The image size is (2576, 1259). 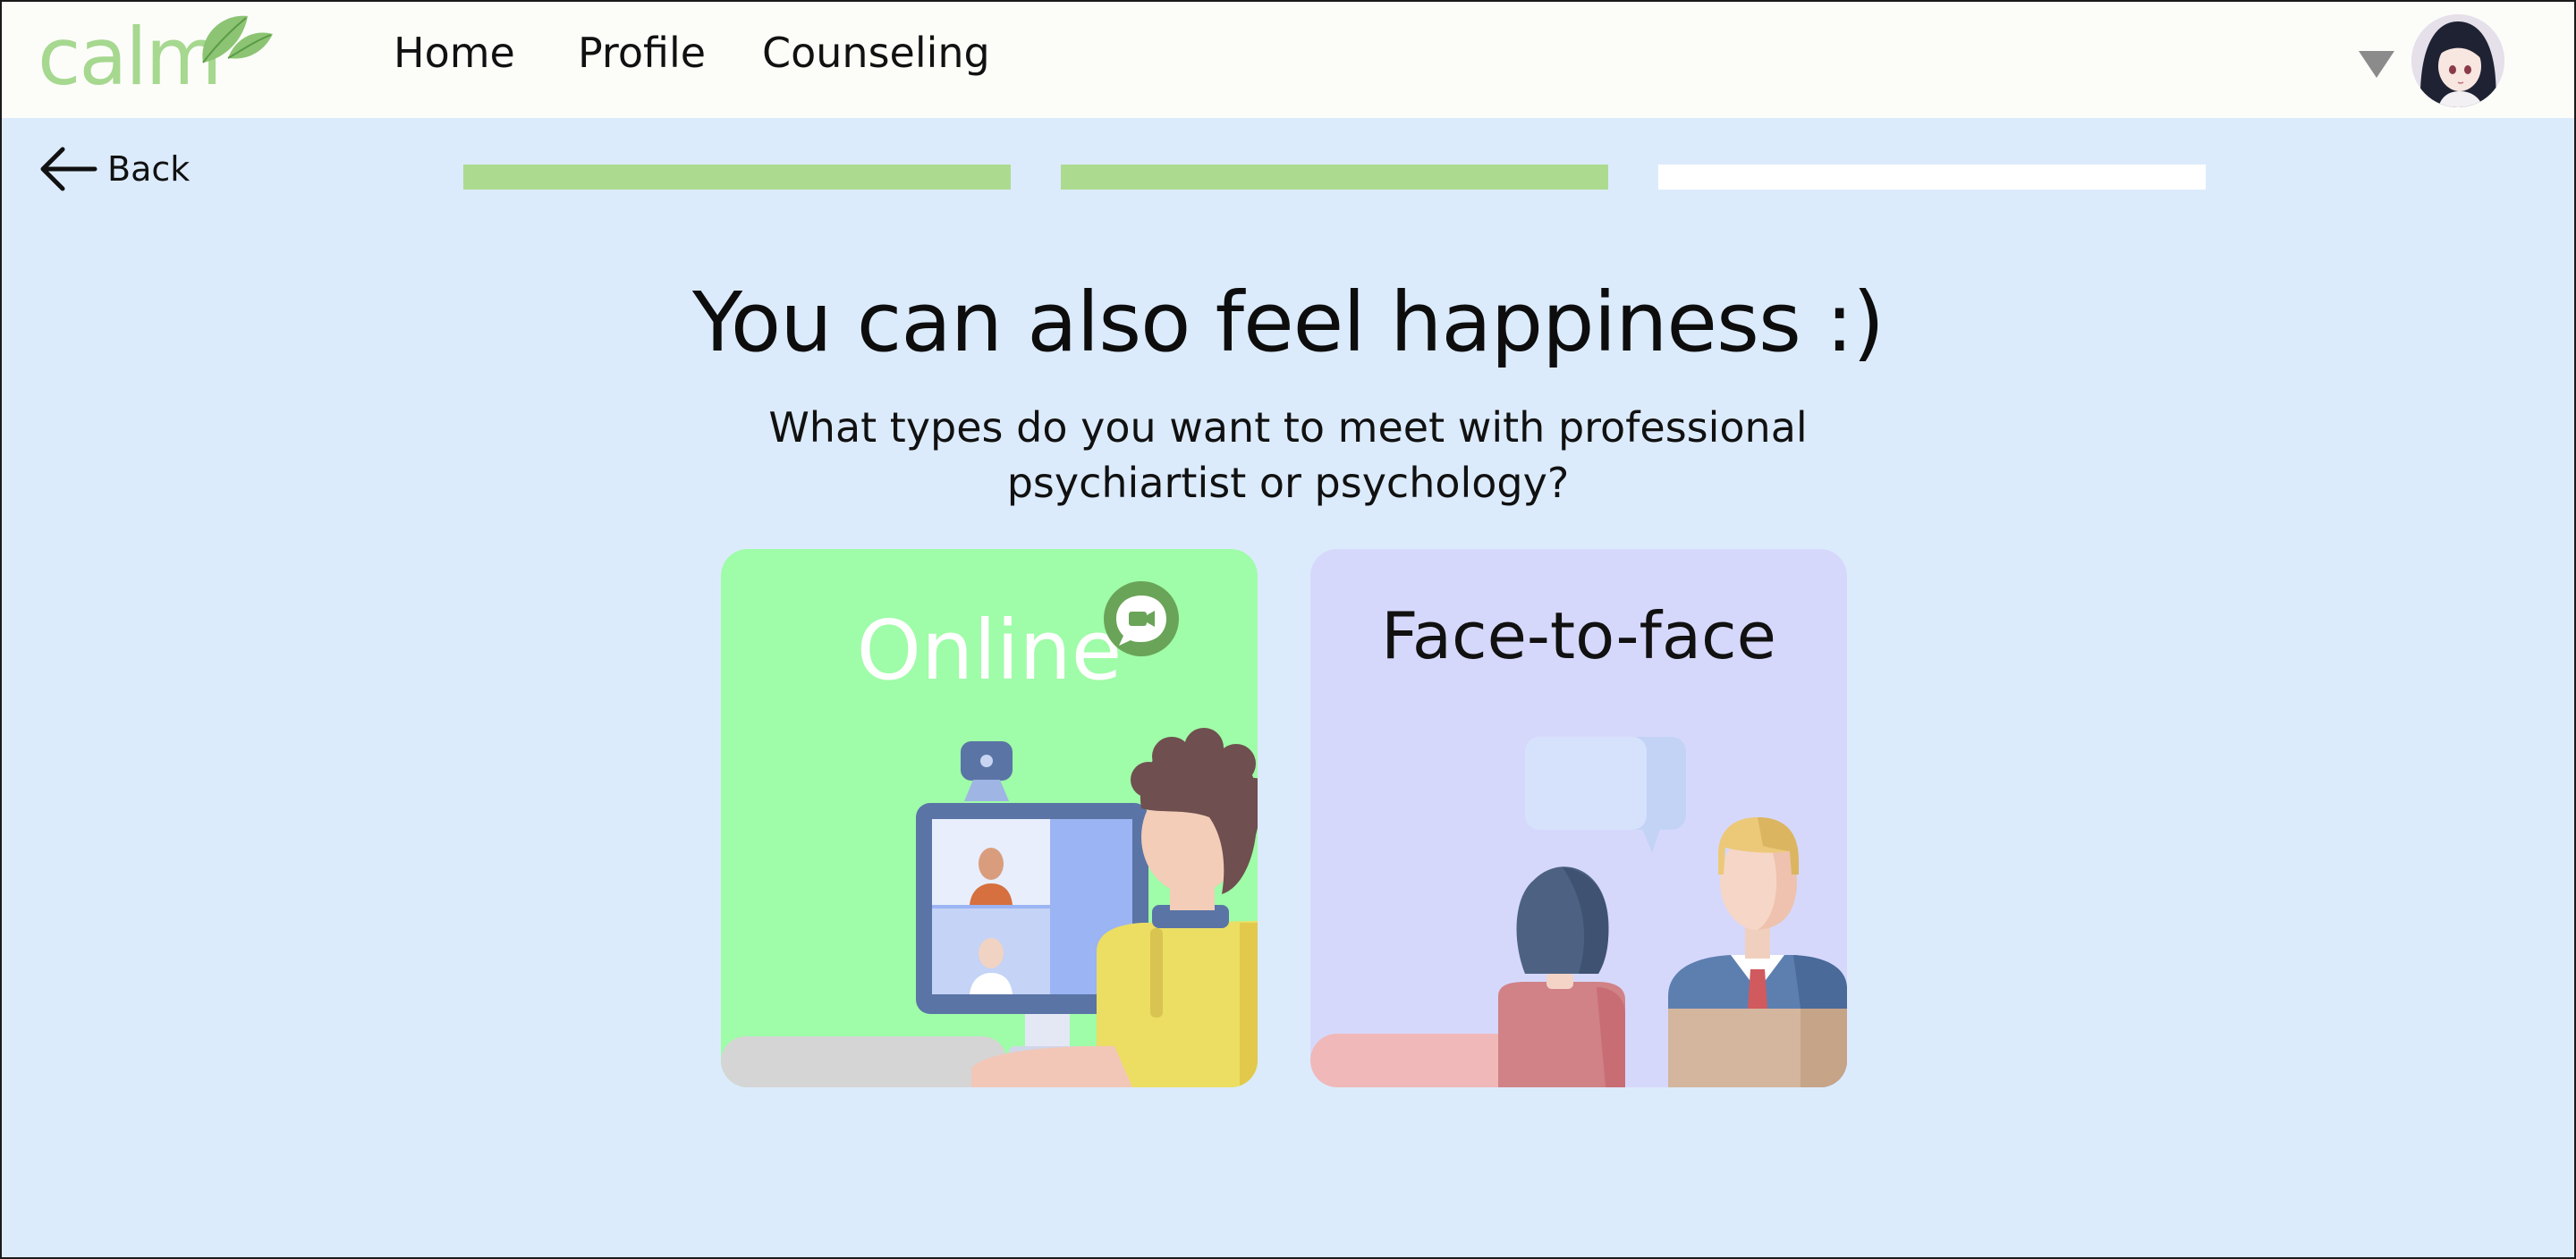 What do you see at coordinates (876, 53) in the screenshot?
I see `nav-counseling-link: Counseling` at bounding box center [876, 53].